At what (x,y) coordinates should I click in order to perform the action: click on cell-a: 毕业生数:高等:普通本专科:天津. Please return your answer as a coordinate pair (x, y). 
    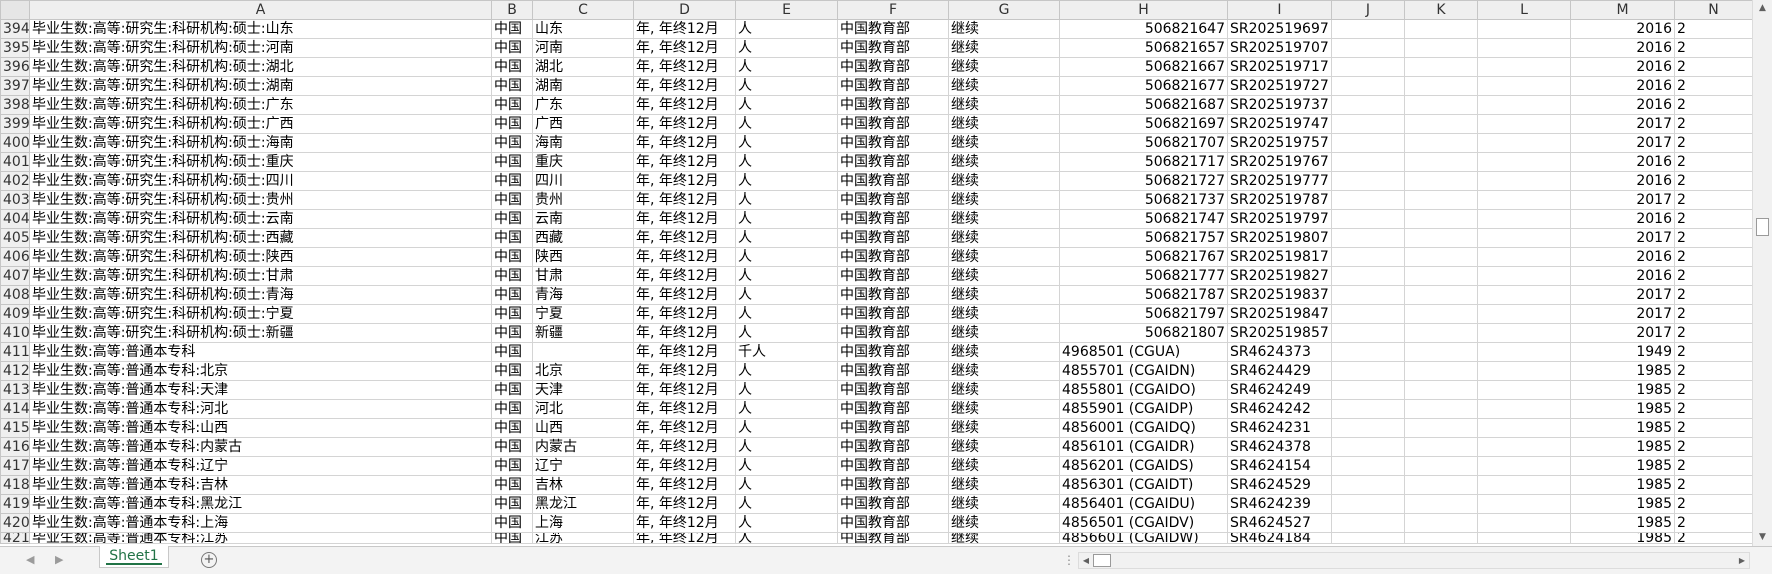
    Looking at the image, I should click on (260, 390).